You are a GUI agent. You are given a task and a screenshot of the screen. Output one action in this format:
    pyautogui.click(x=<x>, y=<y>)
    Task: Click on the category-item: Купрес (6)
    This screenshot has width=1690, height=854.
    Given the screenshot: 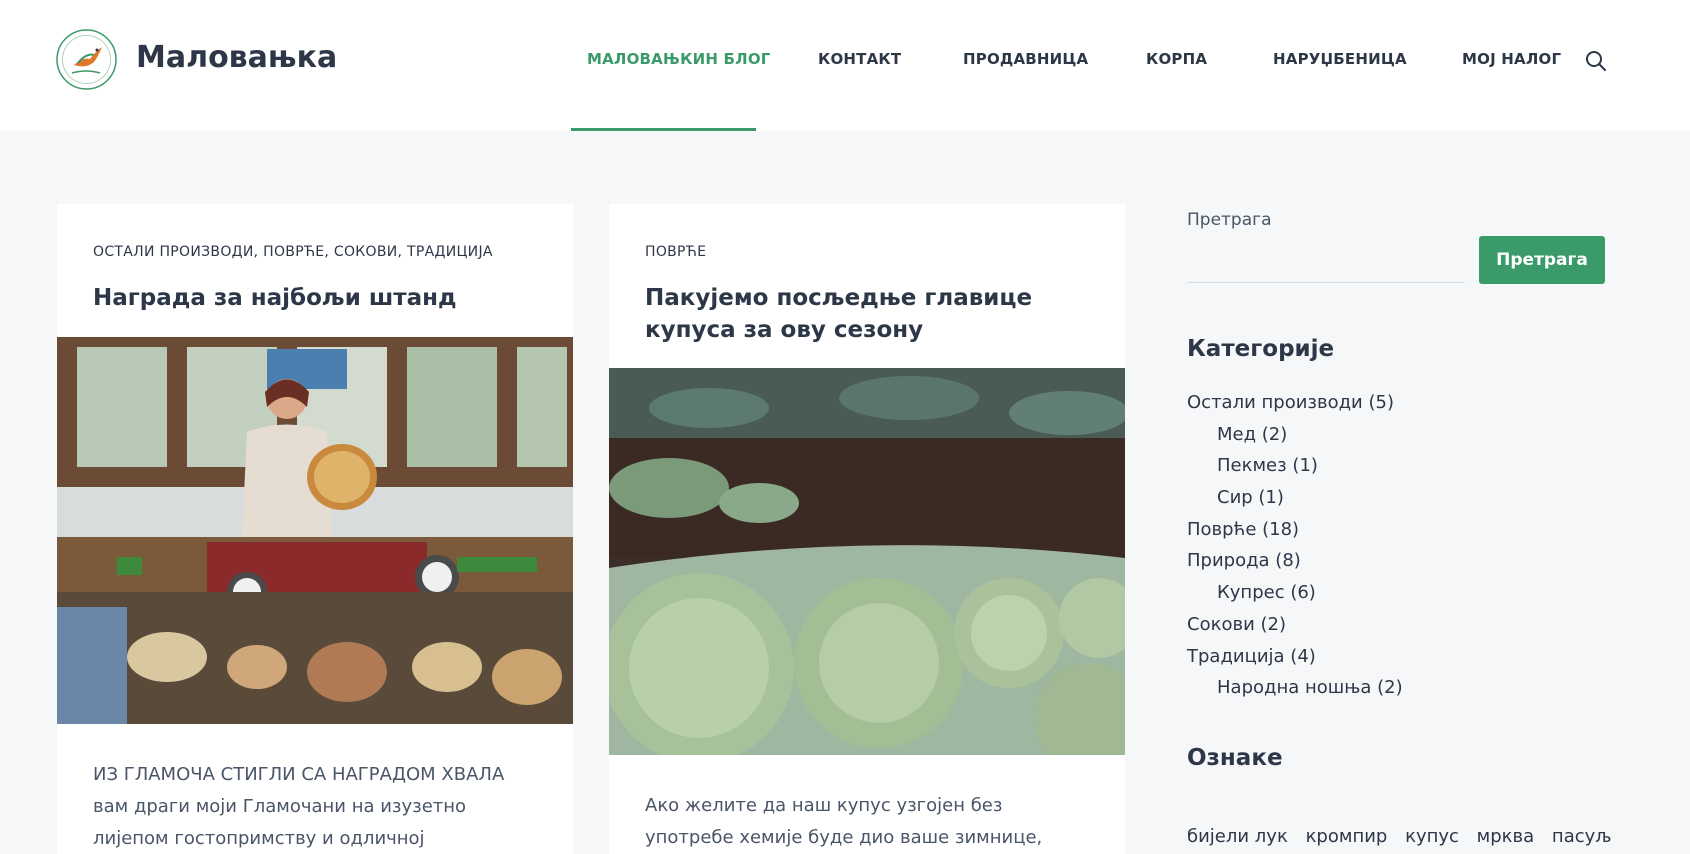 What is the action you would take?
    pyautogui.click(x=1295, y=595)
    